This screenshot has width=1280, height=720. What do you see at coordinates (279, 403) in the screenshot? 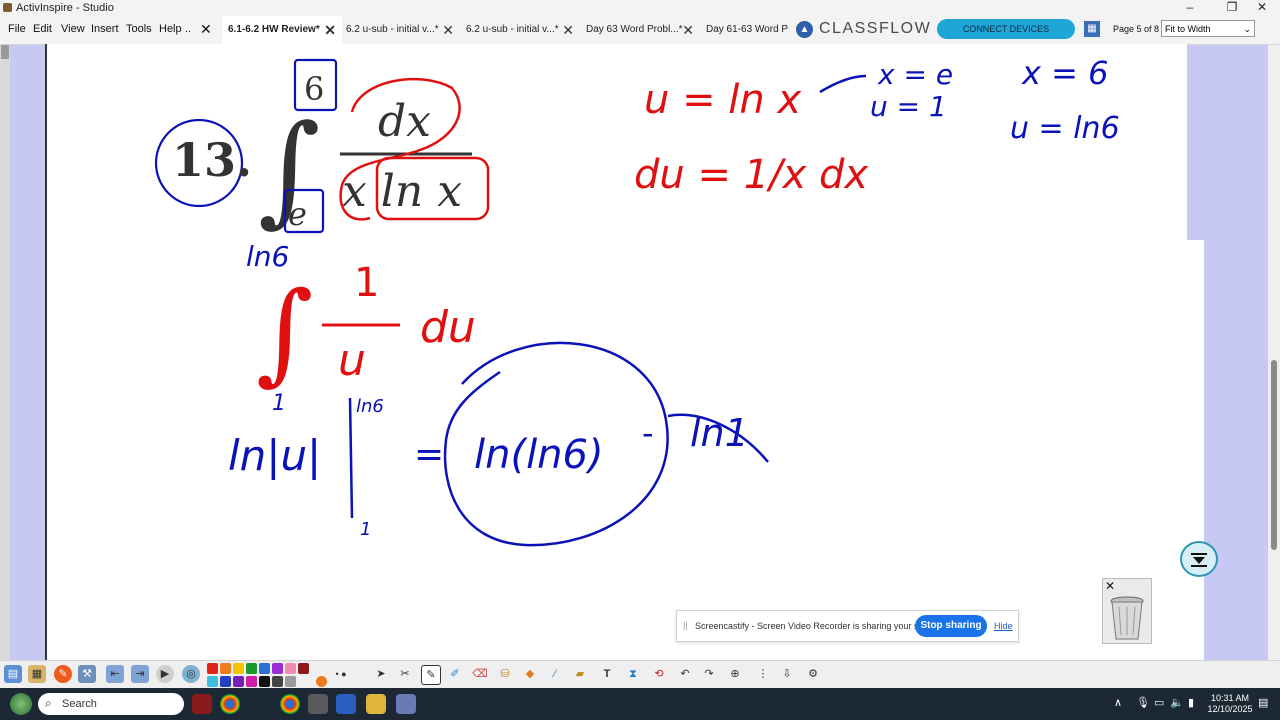
I see `new-lower-limit: 1` at bounding box center [279, 403].